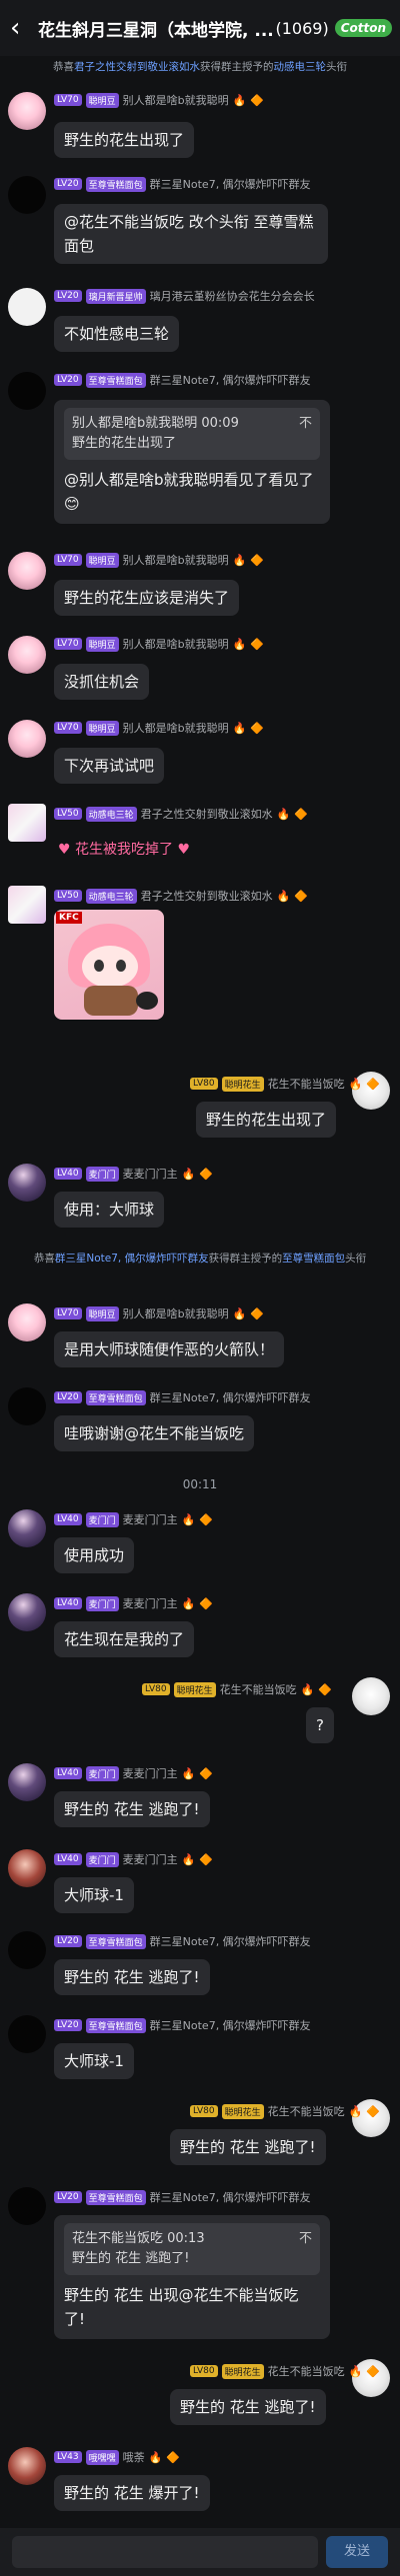 Image resolution: width=400 pixels, height=2576 pixels. What do you see at coordinates (117, 2457) in the screenshot?
I see `sender-meta: LV43 哦嘿嘿 哦荼 🔥 🔶` at bounding box center [117, 2457].